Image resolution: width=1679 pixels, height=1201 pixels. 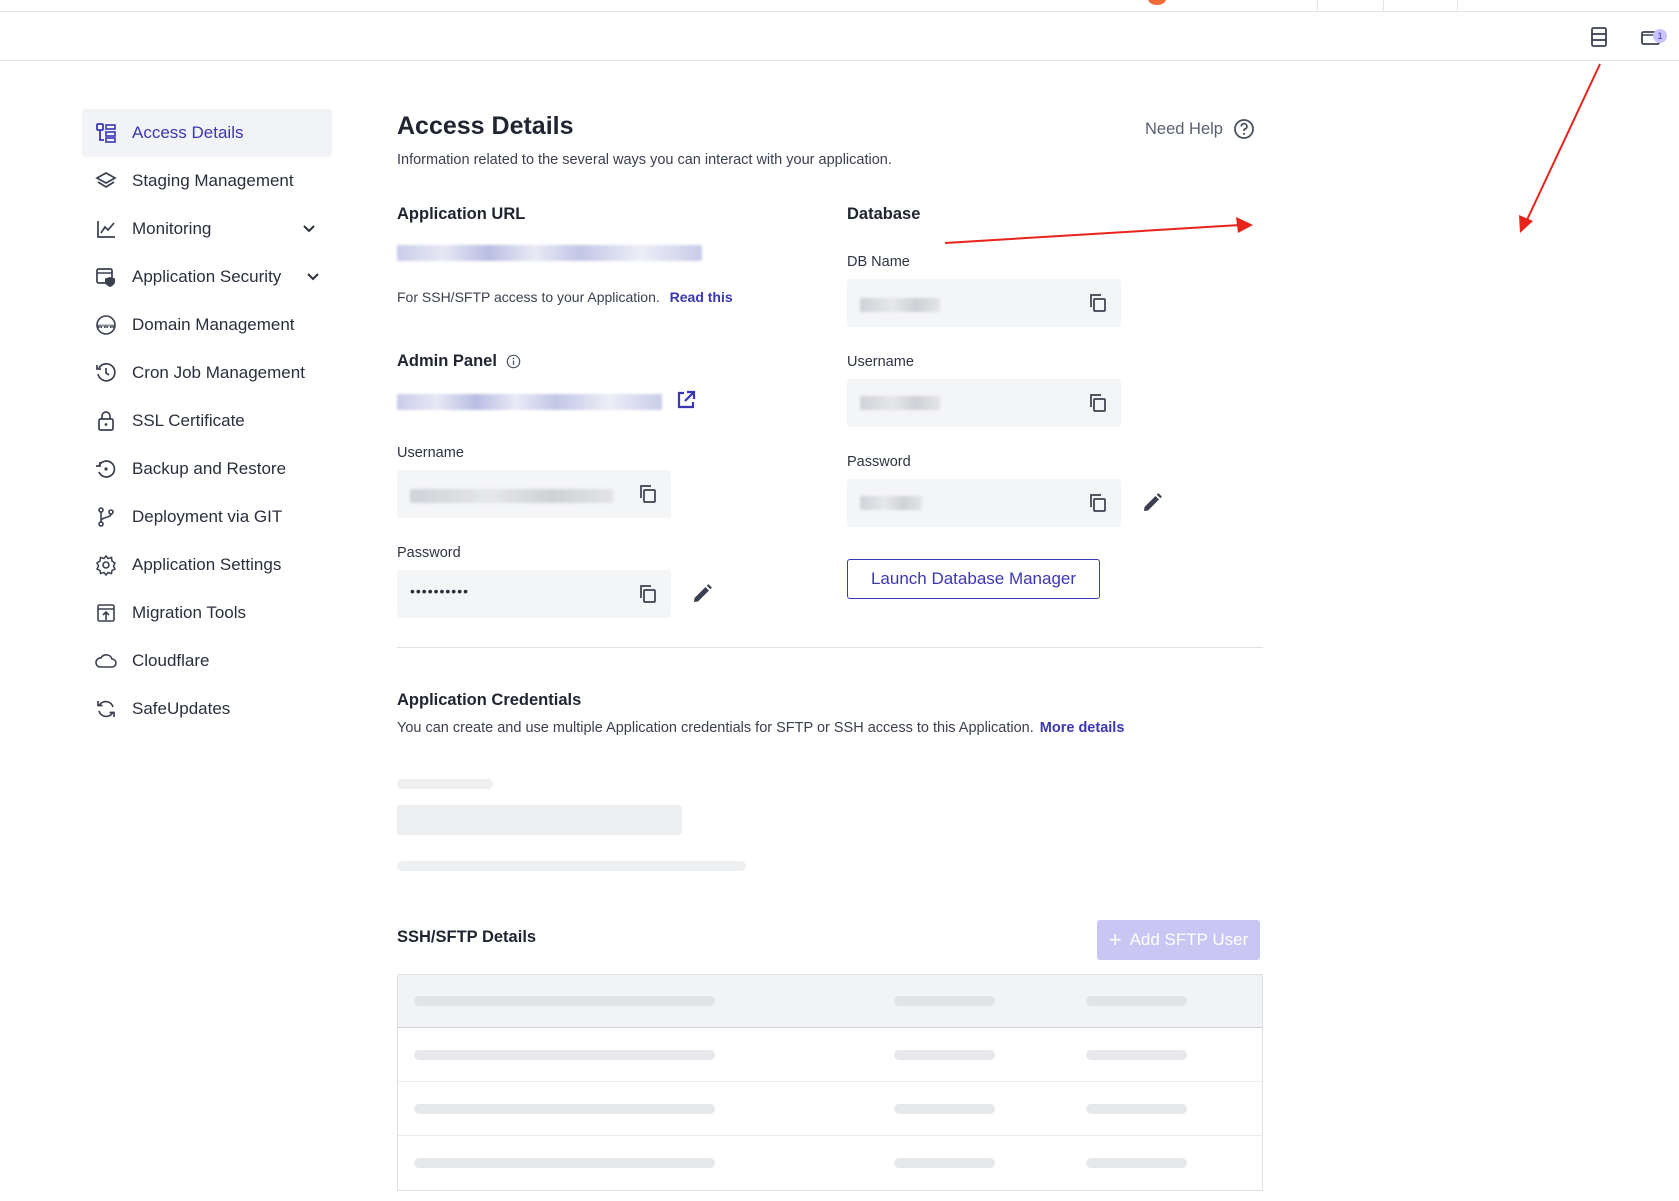 What do you see at coordinates (879, 462) in the screenshot?
I see `db-password-label: Password` at bounding box center [879, 462].